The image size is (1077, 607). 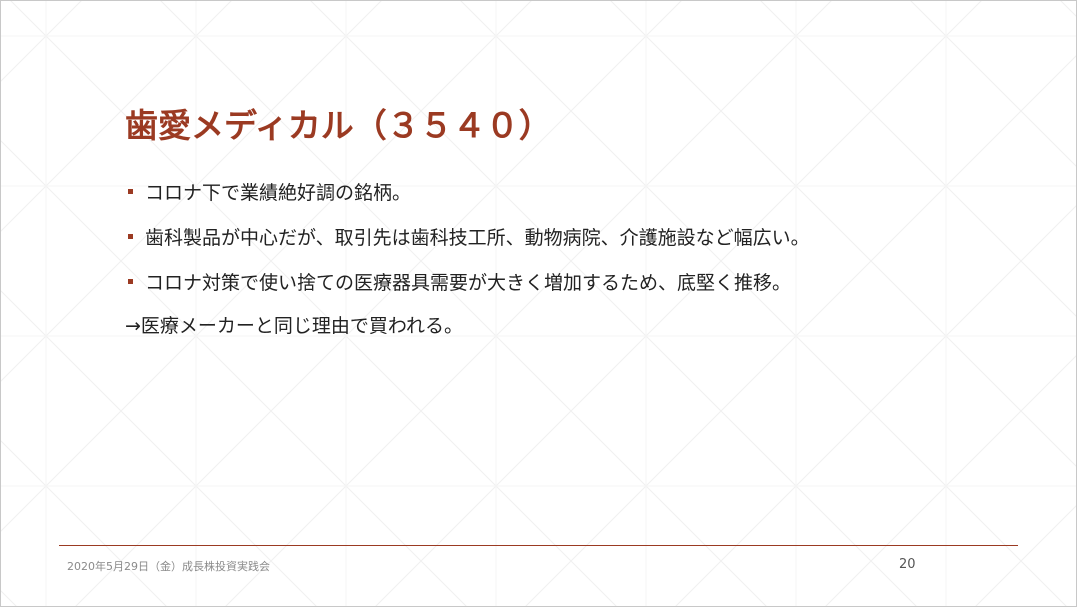 I want to click on bullet-item: コロナ対策で使い捨ての医療器具需要が大きく増加するため、底堅く推移。, so click(x=467, y=291).